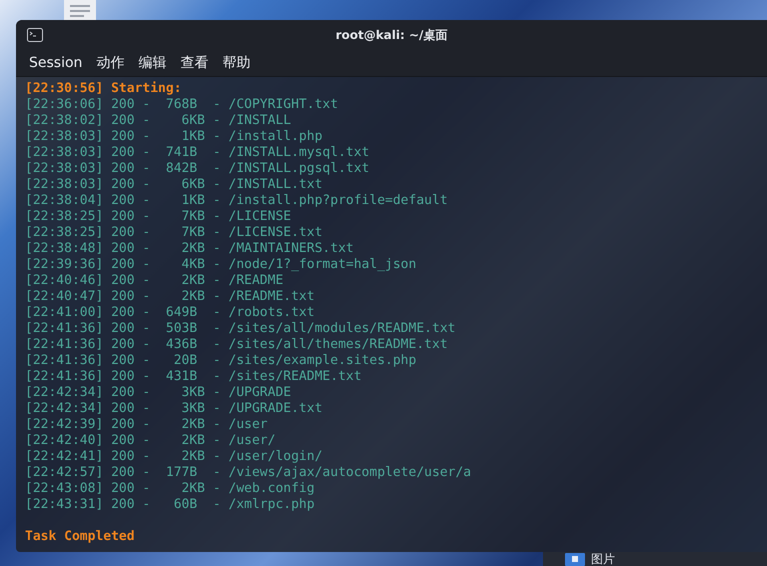  I want to click on terminal-line: [22:42:39] 200 - 2KB - /user, so click(146, 425).